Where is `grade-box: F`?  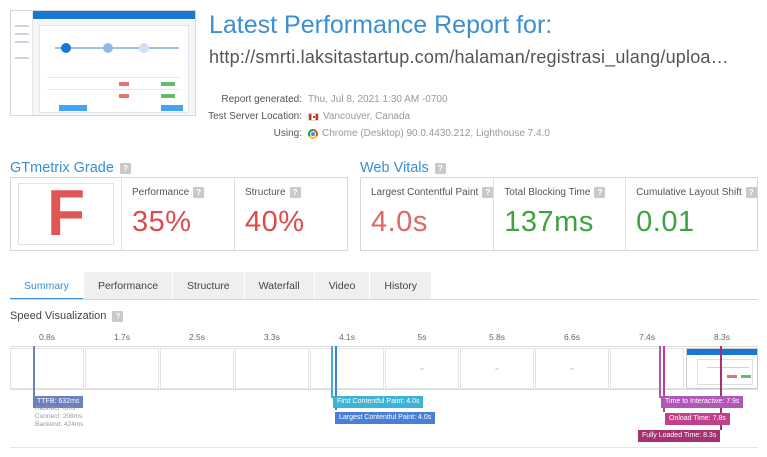 grade-box: F is located at coordinates (66, 214).